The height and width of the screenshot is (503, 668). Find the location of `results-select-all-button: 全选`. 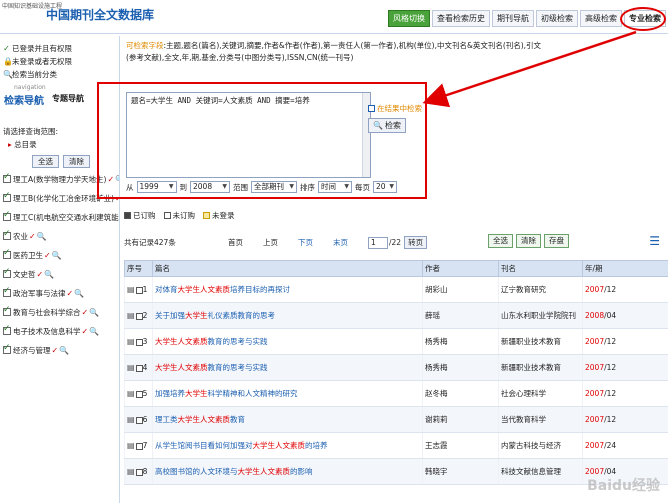

results-select-all-button: 全选 is located at coordinates (500, 241).